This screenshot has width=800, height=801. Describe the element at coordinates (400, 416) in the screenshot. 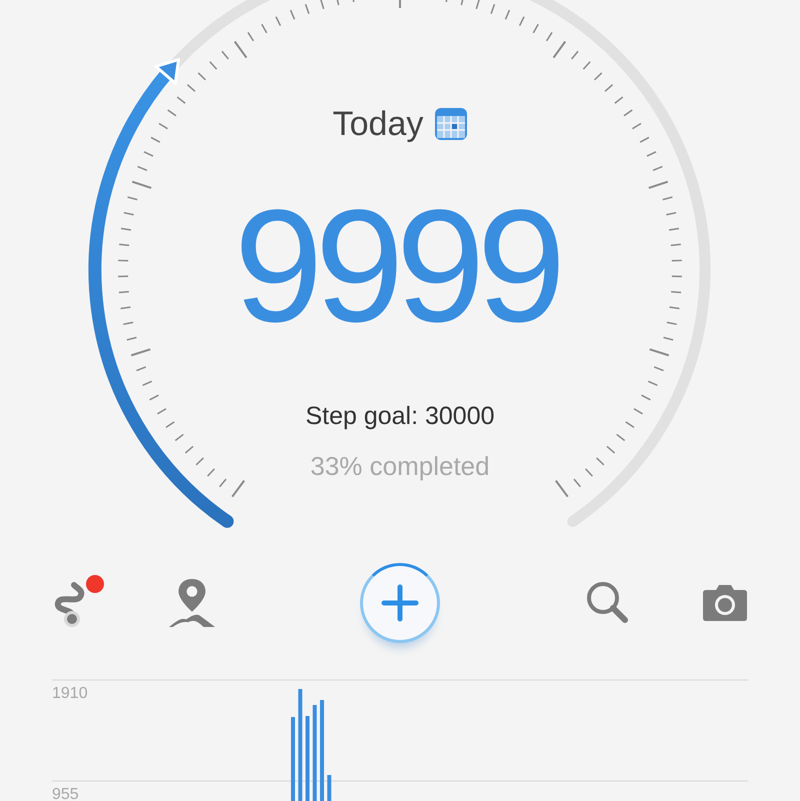

I see `step-goal: Step goal: 30000` at that location.